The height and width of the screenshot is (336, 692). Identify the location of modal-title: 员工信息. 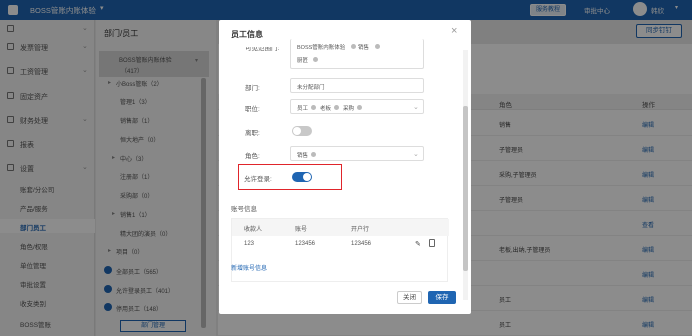
(247, 34).